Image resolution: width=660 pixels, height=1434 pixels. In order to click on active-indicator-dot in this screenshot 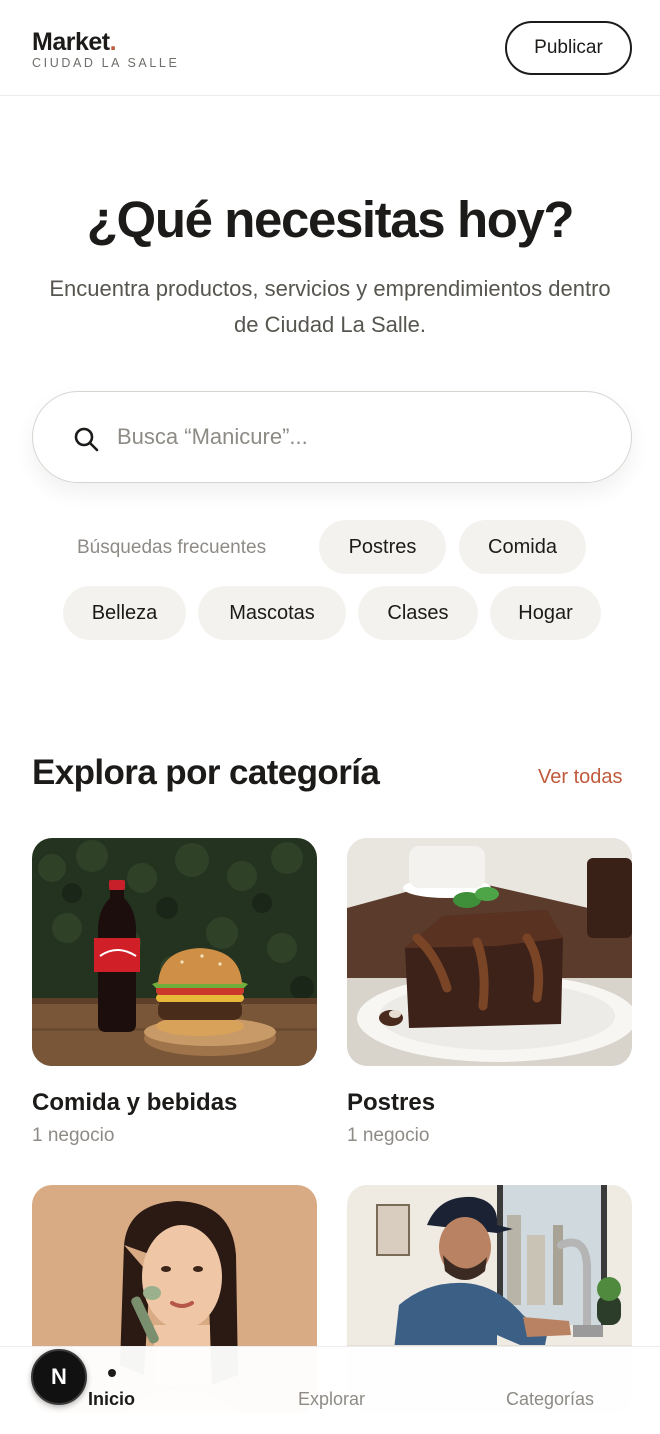, I will do `click(112, 1373)`.